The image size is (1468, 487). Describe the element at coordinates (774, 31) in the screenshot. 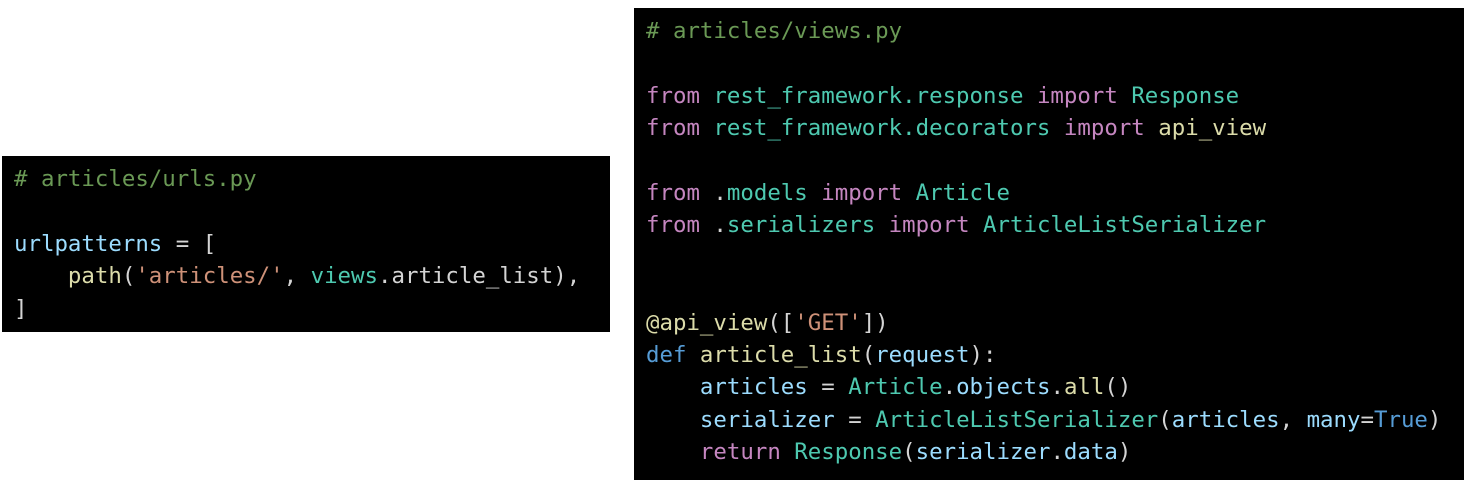

I see `code-token: # articles/views.py` at that location.